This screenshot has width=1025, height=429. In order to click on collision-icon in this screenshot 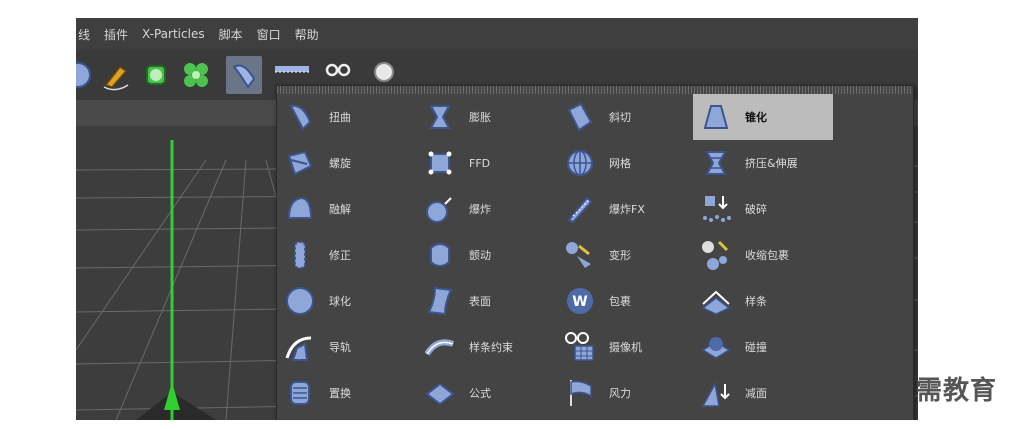, I will do `click(716, 348)`.